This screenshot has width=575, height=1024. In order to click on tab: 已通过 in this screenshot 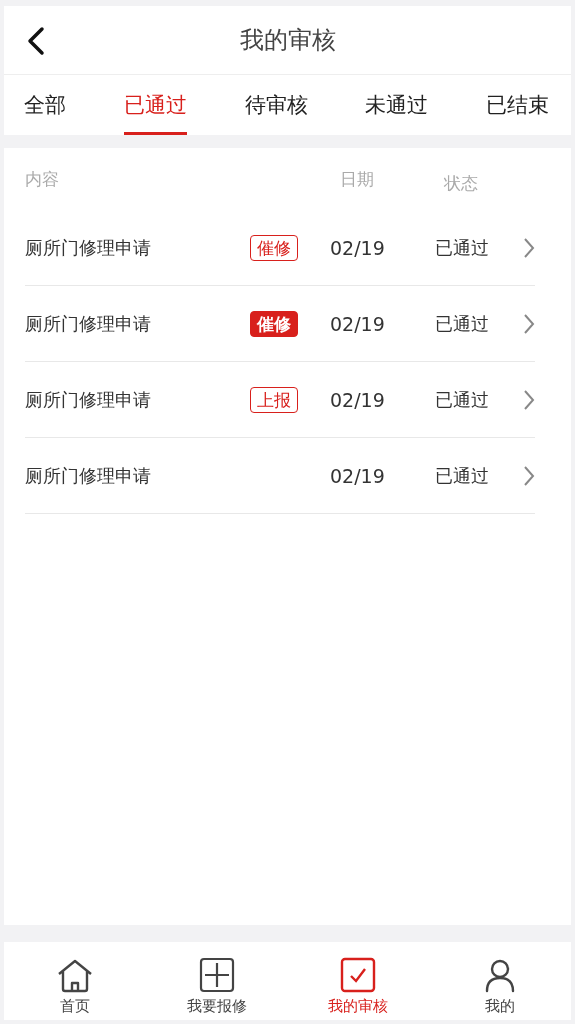, I will do `click(155, 105)`.